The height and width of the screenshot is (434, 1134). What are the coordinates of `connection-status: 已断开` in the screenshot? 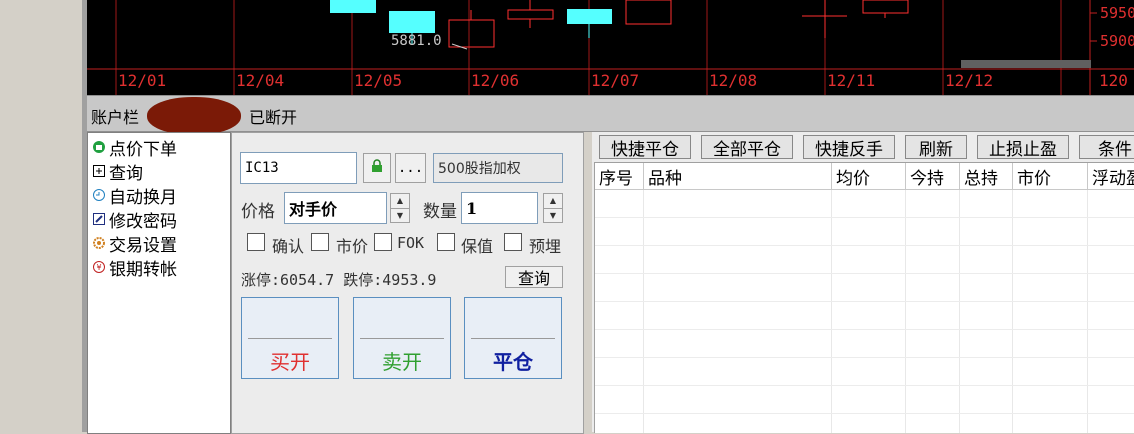 It's located at (273, 117).